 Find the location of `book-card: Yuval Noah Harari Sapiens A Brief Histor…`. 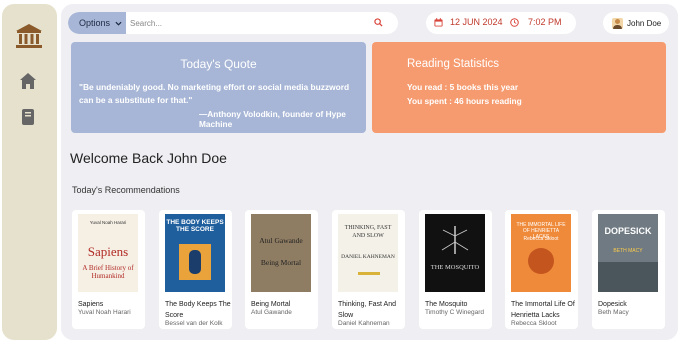

book-card: Yuval Noah Harari Sapiens A Brief Histor… is located at coordinates (108, 269).